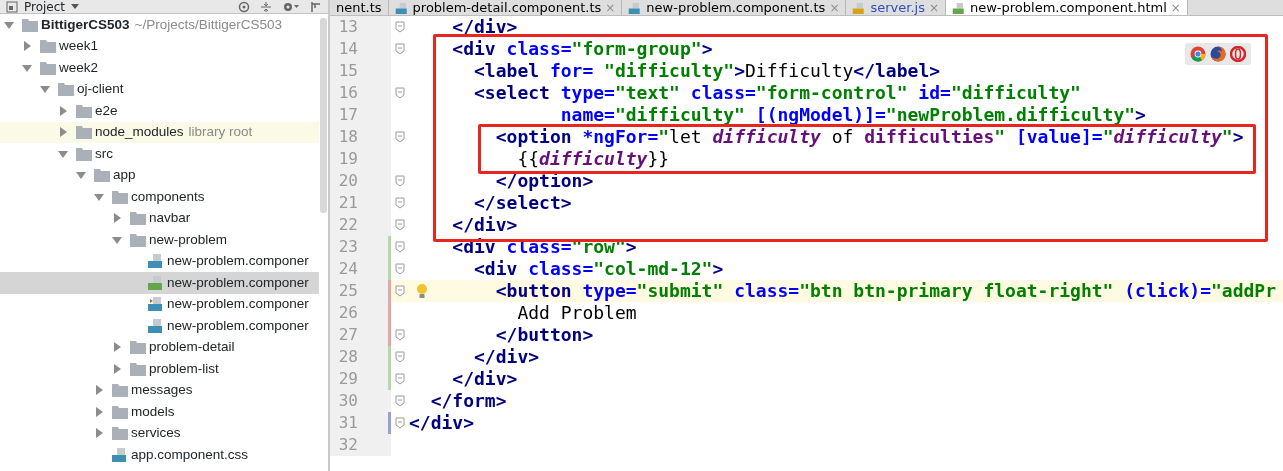 The image size is (1283, 471). I want to click on line-number: 14, so click(359, 49).